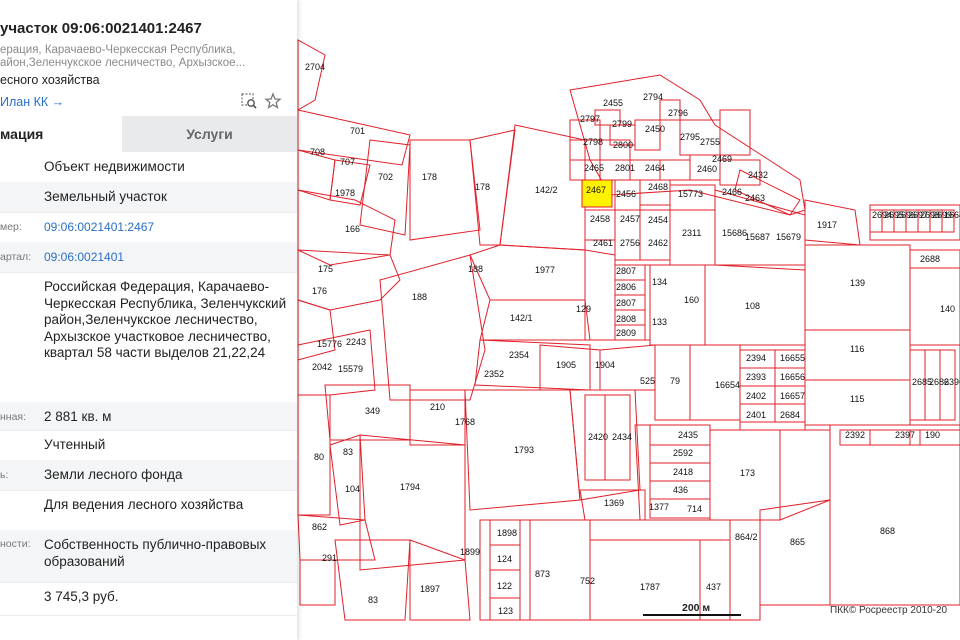 Image resolution: width=960 pixels, height=640 pixels. What do you see at coordinates (118, 50) in the screenshot?
I see `address-line: ерация, Карачаево-Черкесская Республика,` at bounding box center [118, 50].